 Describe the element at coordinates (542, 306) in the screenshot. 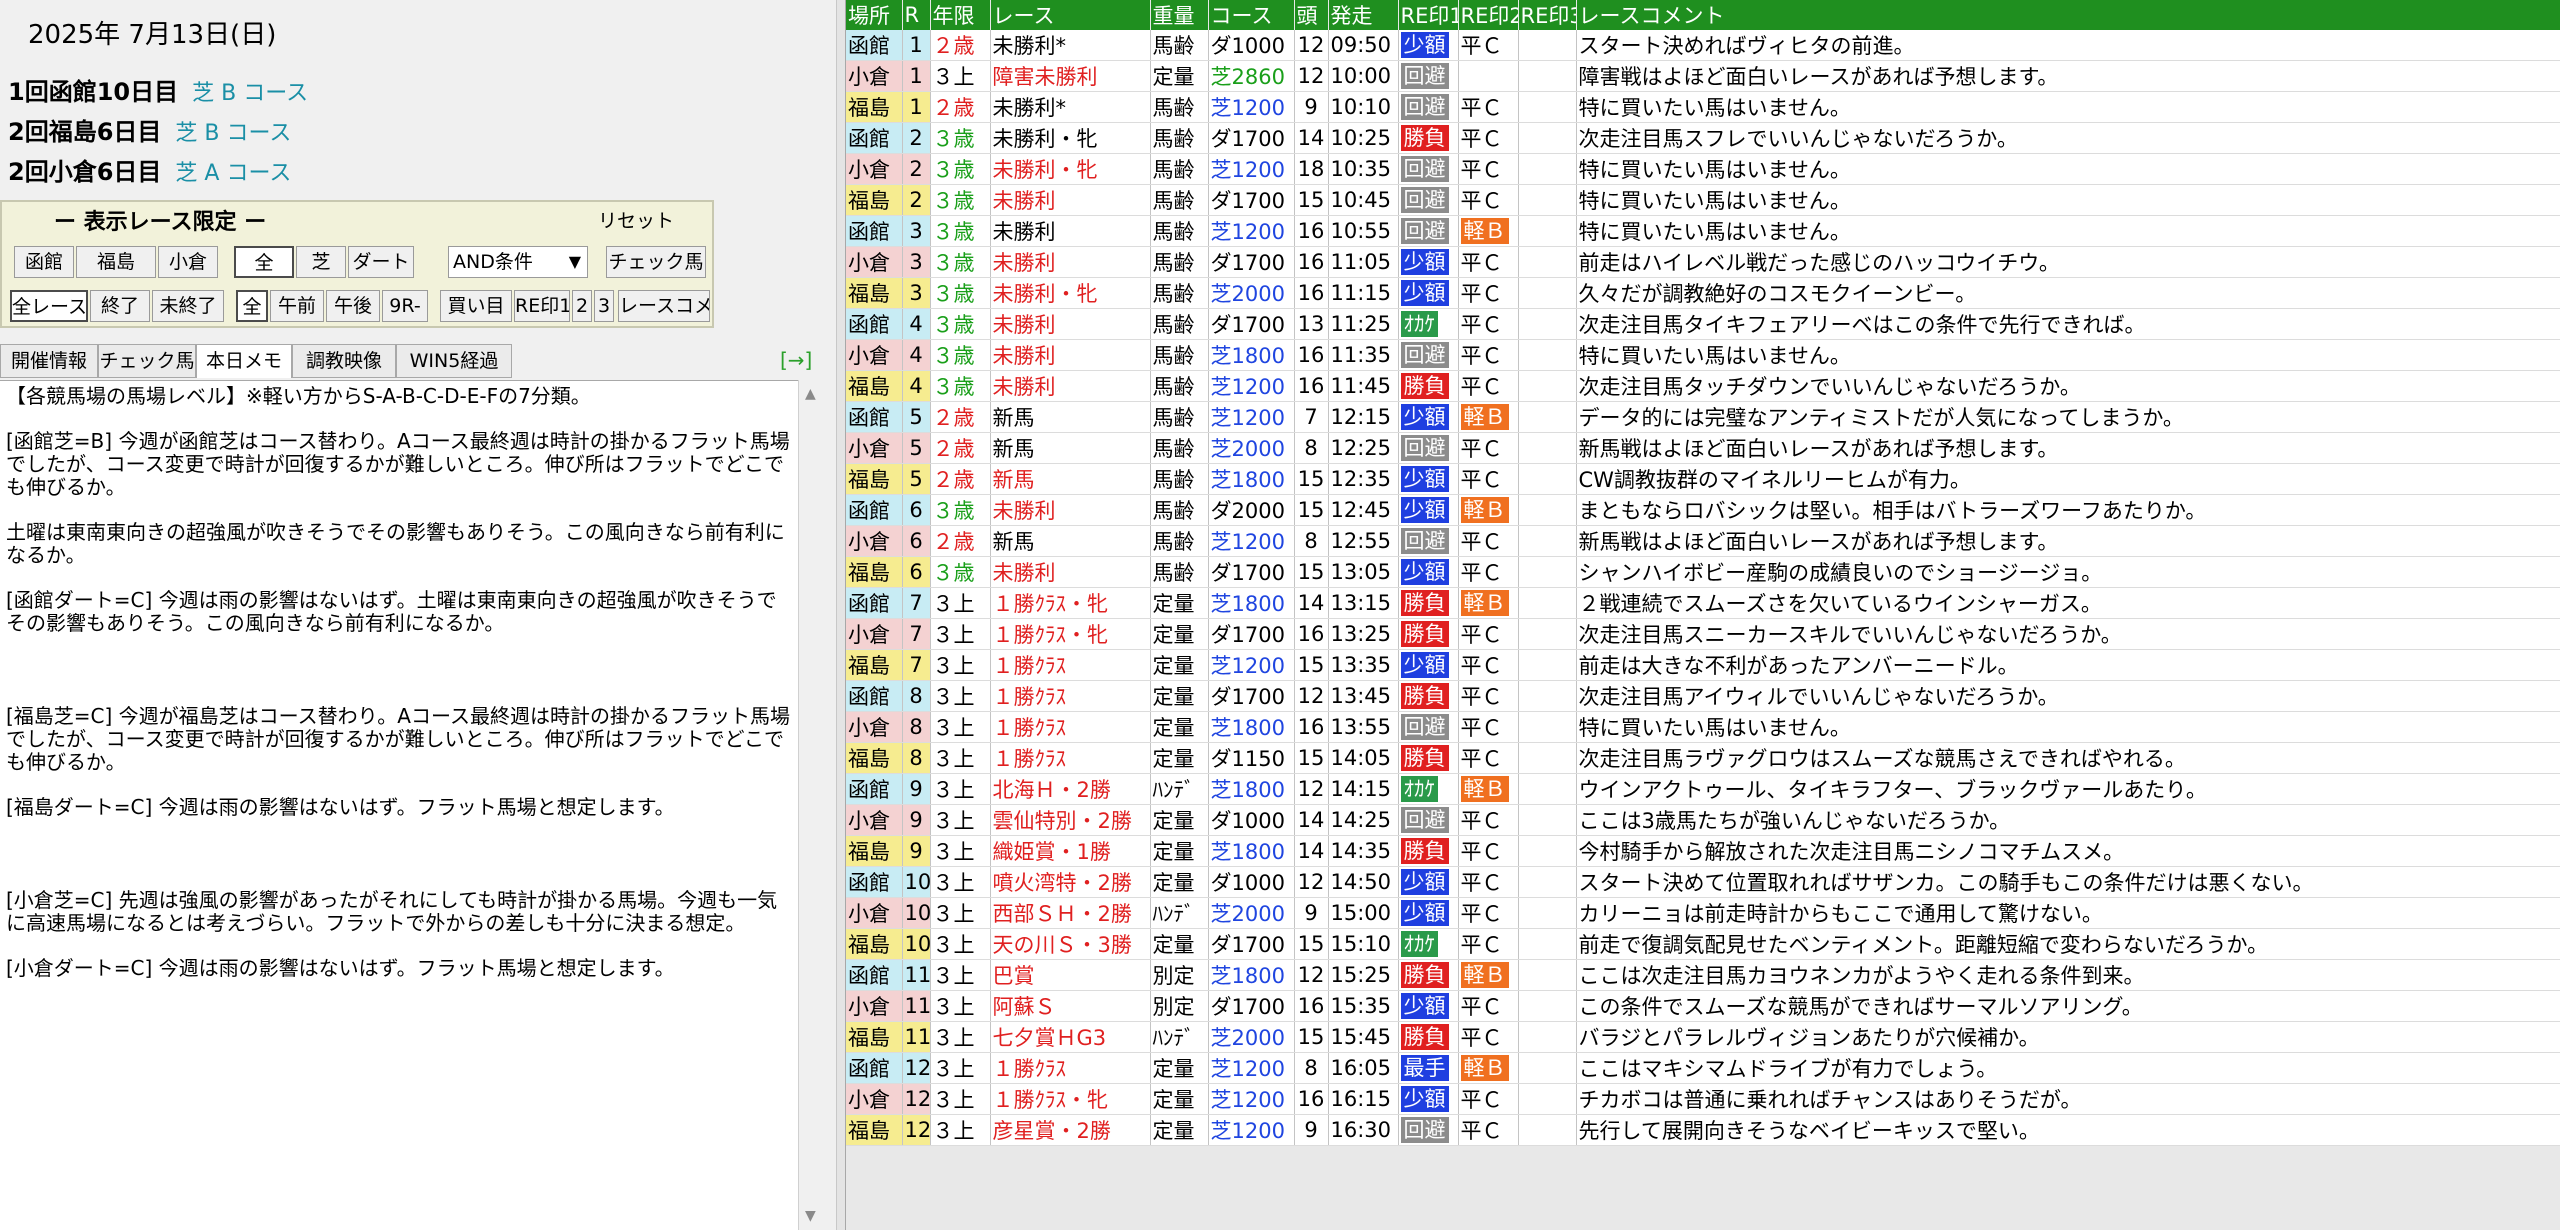

I see `filter-mark1-button: RE印1` at that location.